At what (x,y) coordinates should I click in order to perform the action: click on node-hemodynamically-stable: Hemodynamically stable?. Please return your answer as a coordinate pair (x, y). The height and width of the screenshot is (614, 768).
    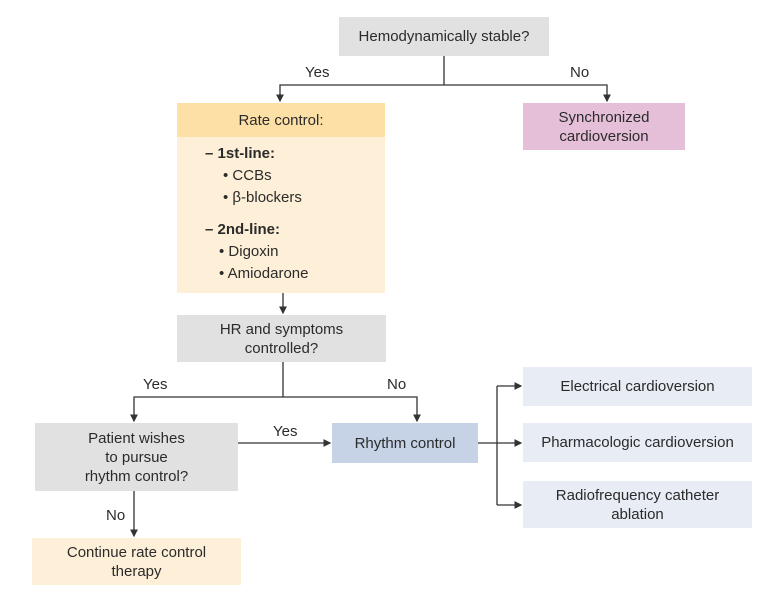
    Looking at the image, I should click on (444, 36).